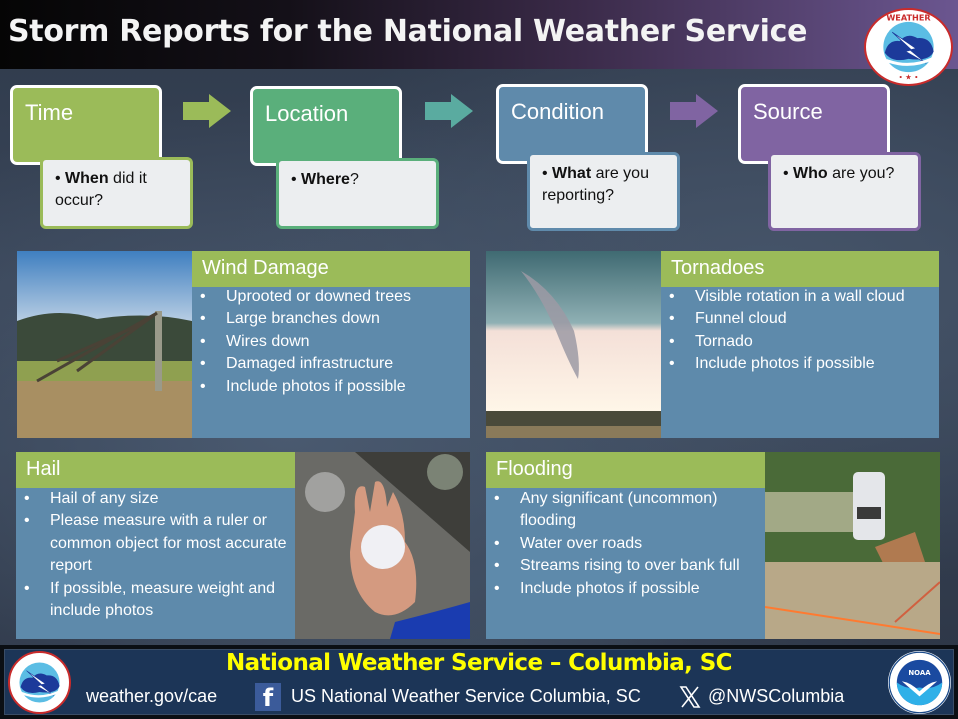 This screenshot has width=958, height=719. I want to click on twitter-link: @NWSColumbia, so click(776, 696).